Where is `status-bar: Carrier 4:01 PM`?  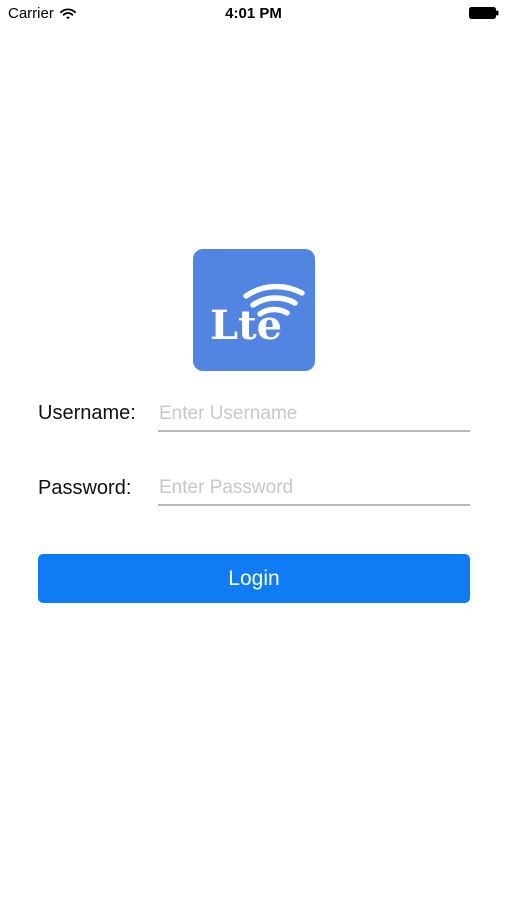
status-bar: Carrier 4:01 PM is located at coordinates (253, 14).